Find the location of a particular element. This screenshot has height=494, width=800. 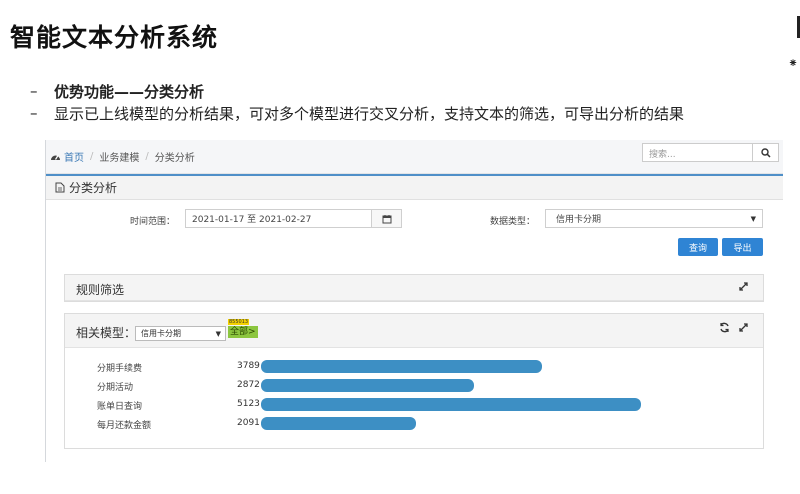

data-type-value: 信用卡分期 is located at coordinates (579, 220).